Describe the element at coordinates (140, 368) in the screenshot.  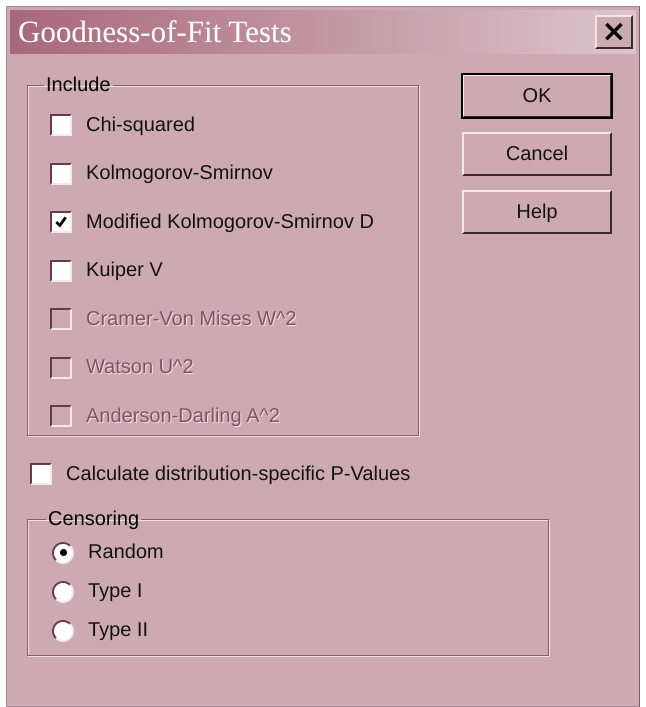
I see `checkbox-label: Watson U^2` at that location.